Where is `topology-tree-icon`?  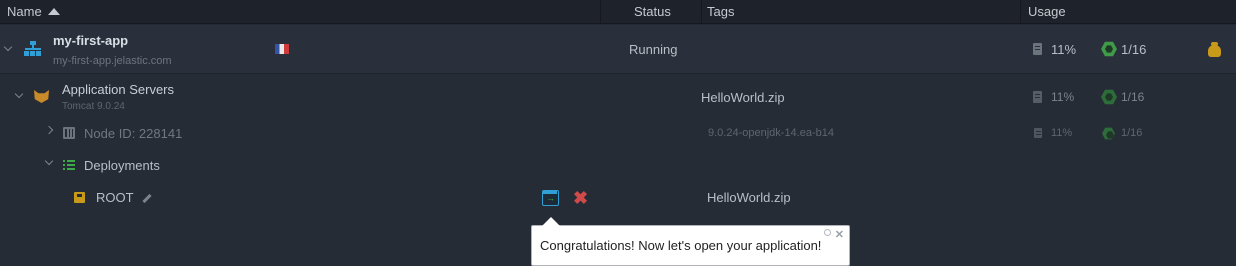 topology-tree-icon is located at coordinates (33, 49).